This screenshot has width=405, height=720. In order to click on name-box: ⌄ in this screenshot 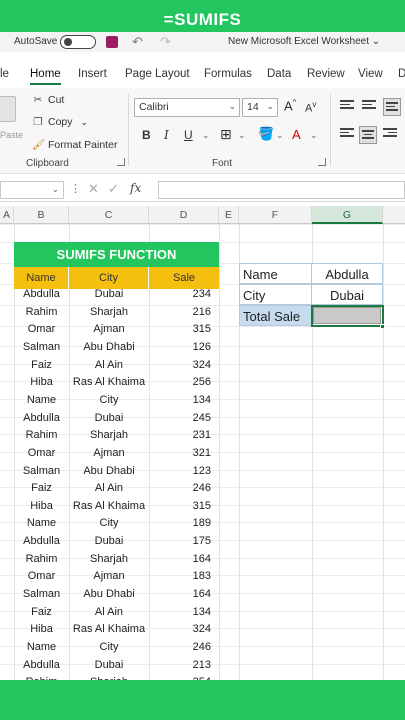, I will do `click(32, 190)`.